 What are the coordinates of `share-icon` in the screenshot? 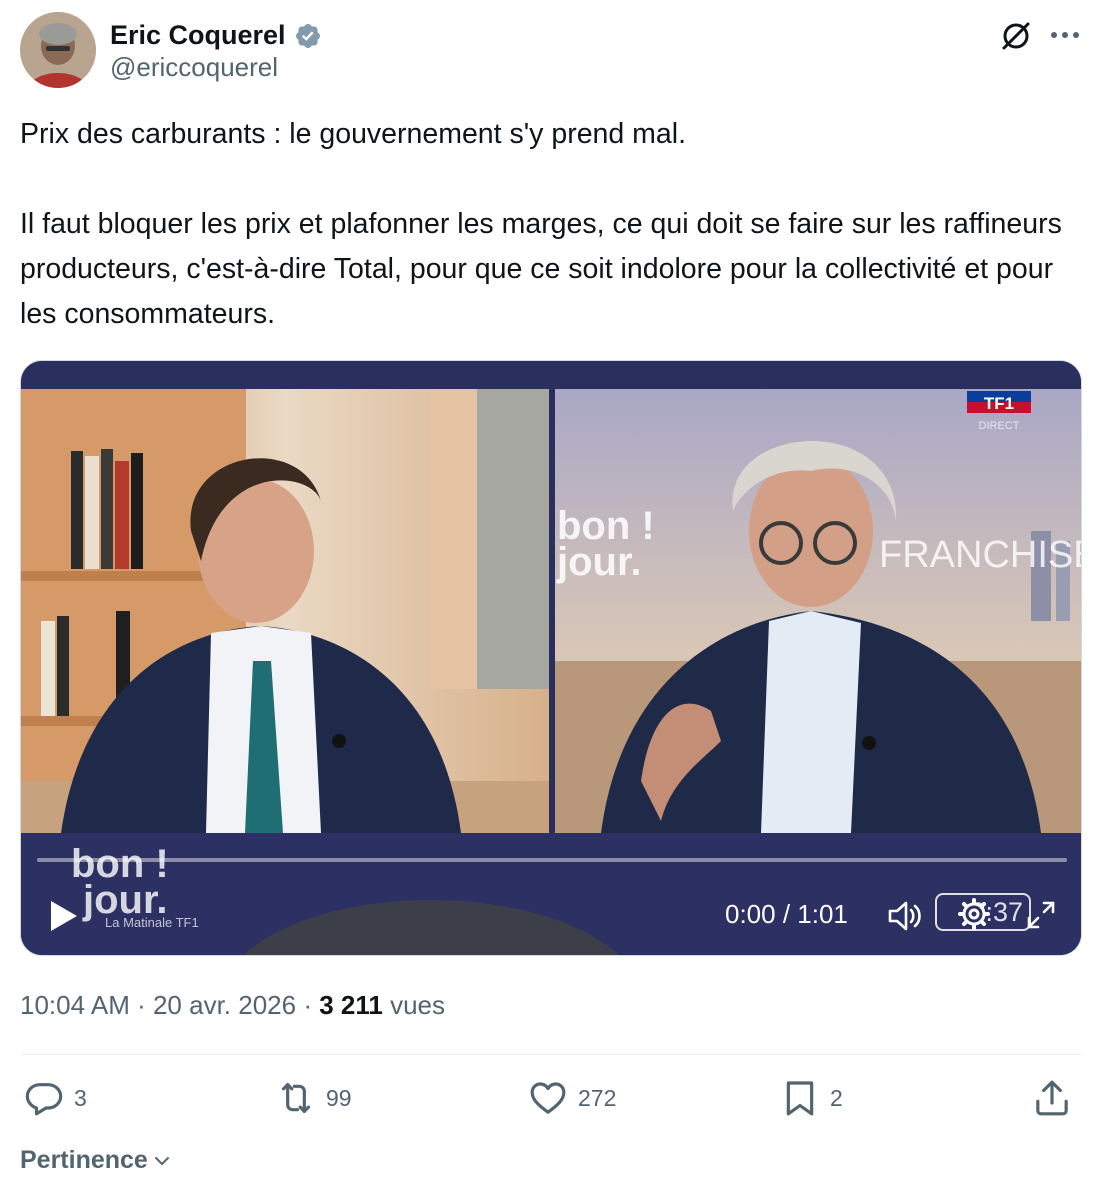 It's located at (1052, 1098).